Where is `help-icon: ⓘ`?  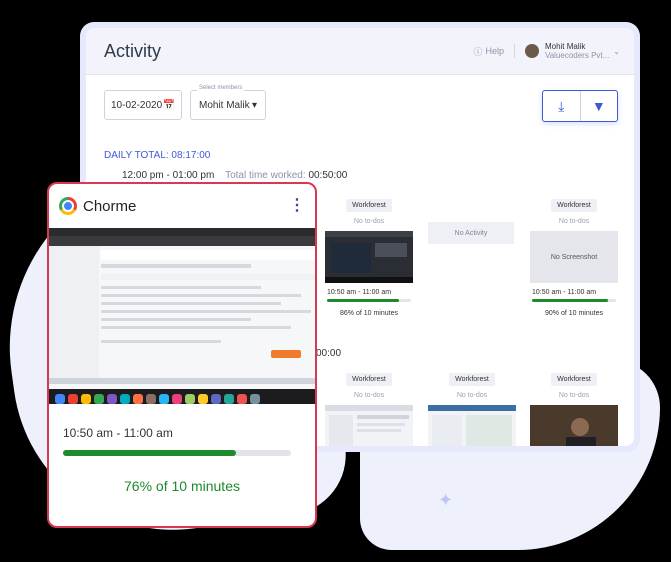 help-icon: ⓘ is located at coordinates (478, 51).